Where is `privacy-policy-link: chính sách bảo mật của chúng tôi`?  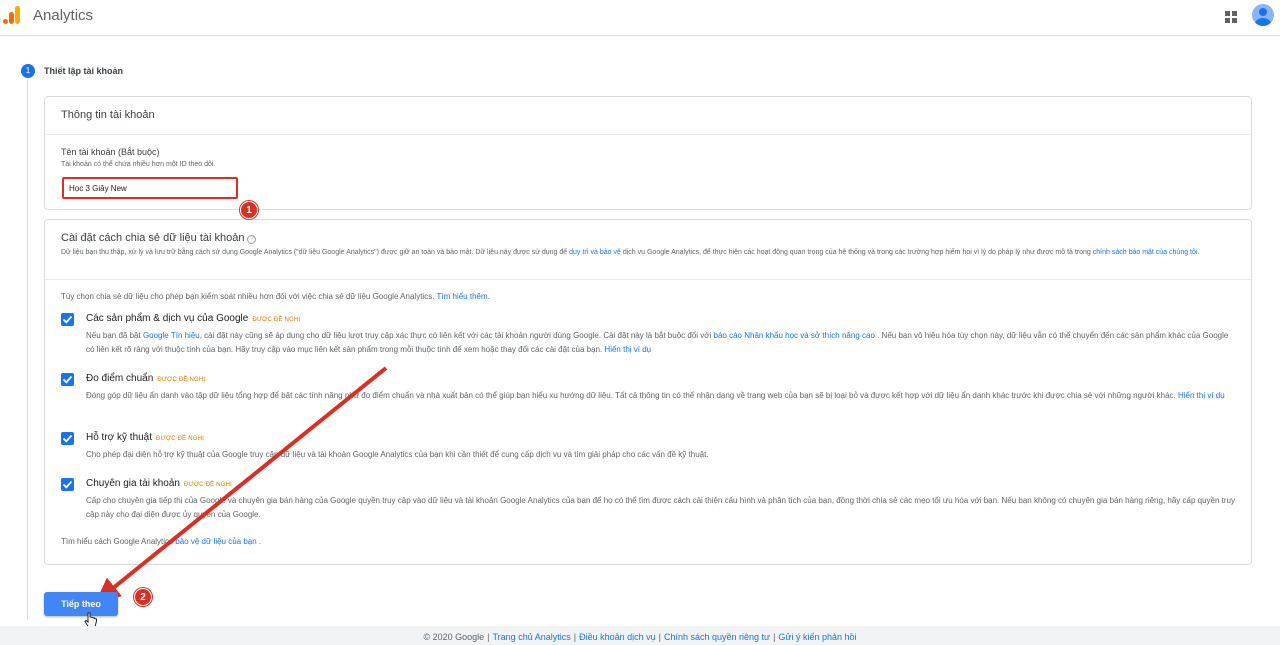
privacy-policy-link: chính sách bảo mật của chúng tôi is located at coordinates (1145, 252).